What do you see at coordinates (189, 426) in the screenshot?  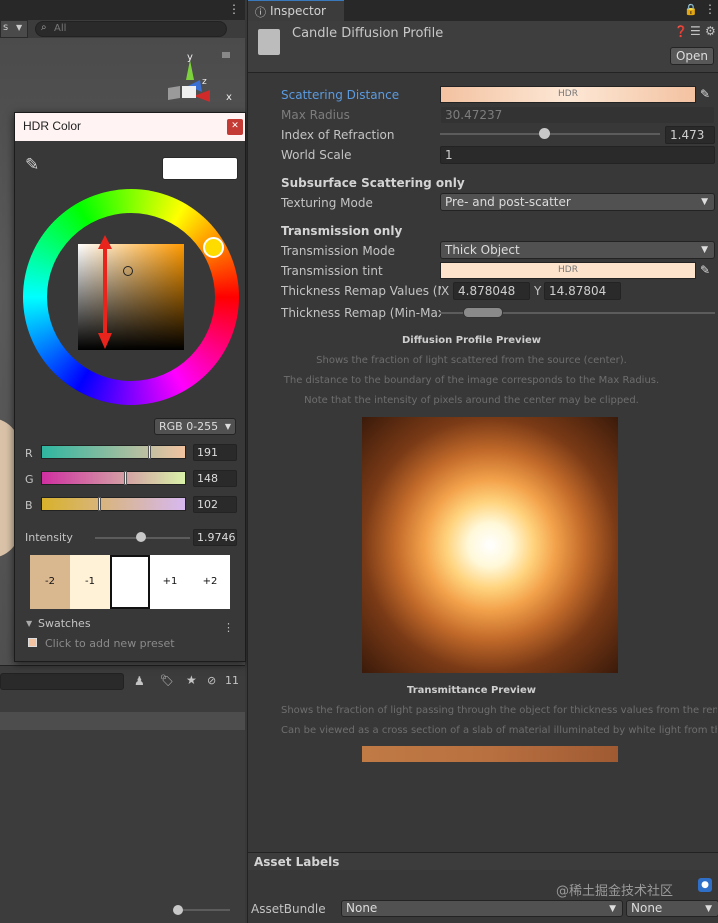 I see `color-mode-value: RGB 0-255` at bounding box center [189, 426].